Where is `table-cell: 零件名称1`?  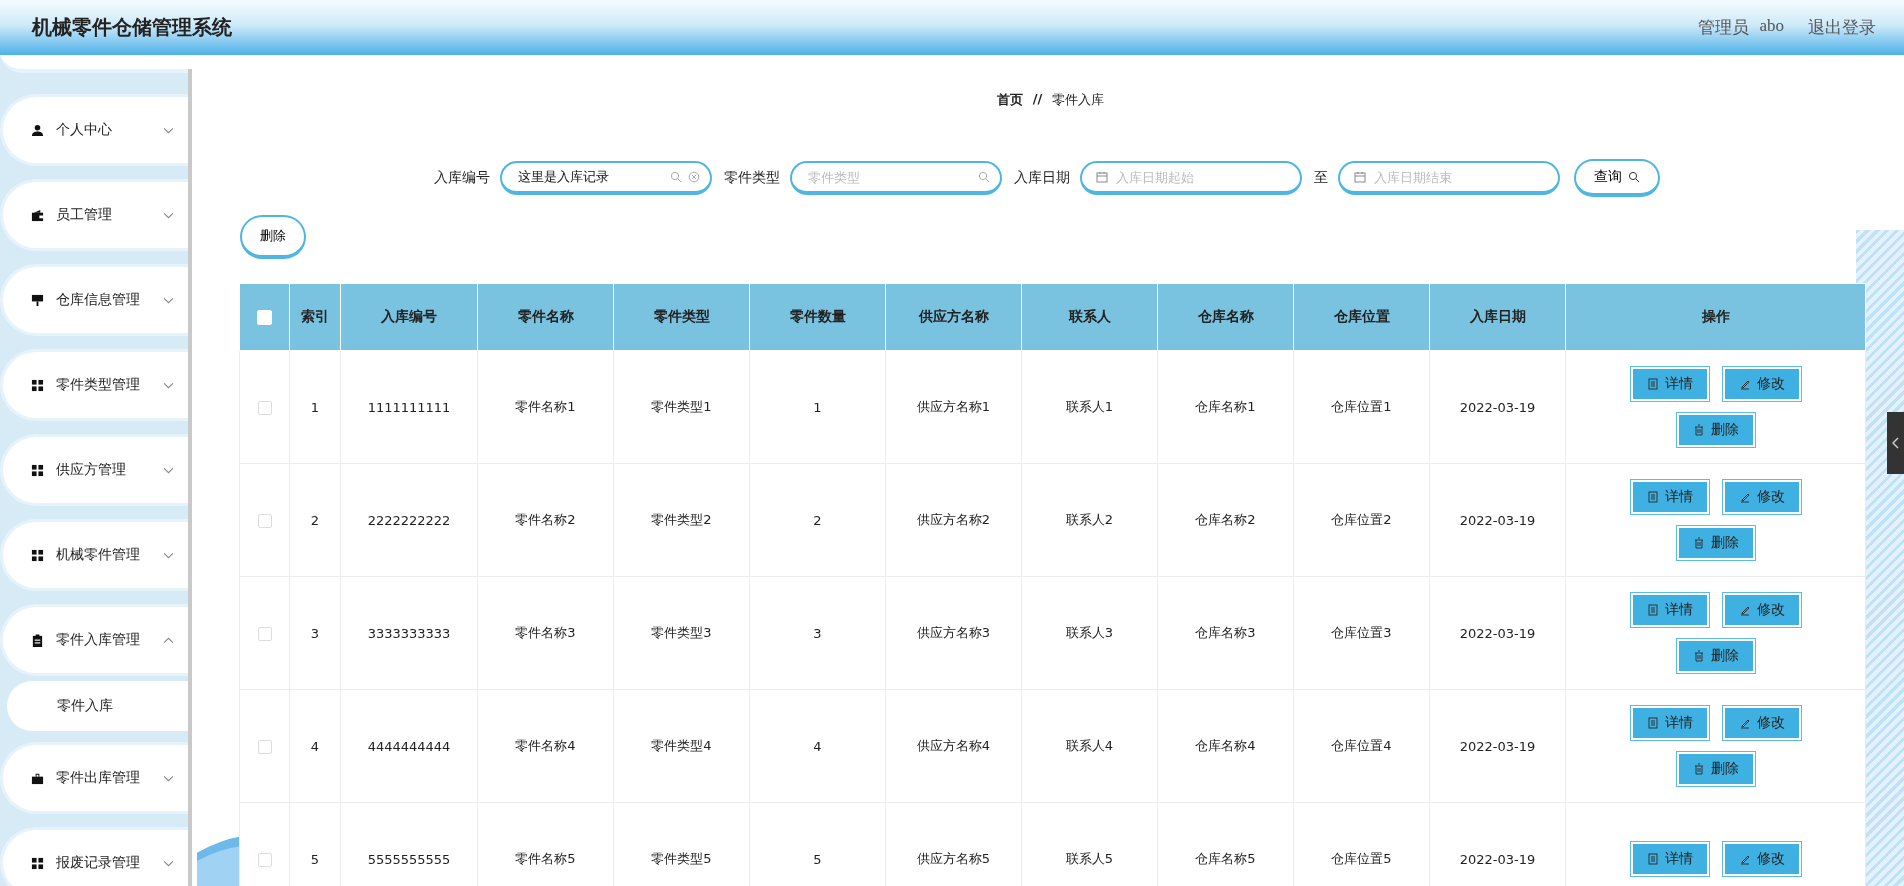 table-cell: 零件名称1 is located at coordinates (545, 406).